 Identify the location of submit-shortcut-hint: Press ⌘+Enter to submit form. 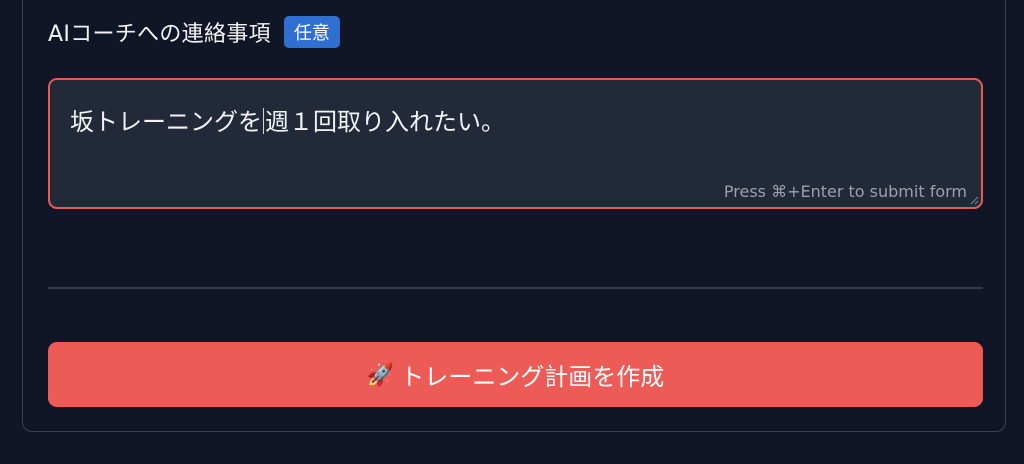
(845, 191).